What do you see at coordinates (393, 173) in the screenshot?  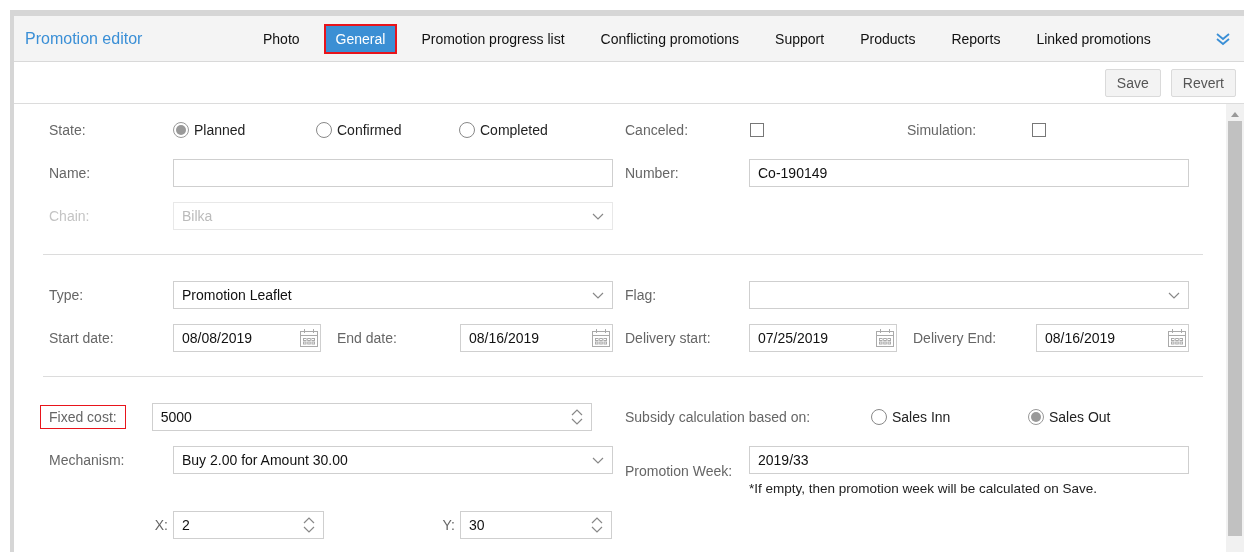 I see `input-field` at bounding box center [393, 173].